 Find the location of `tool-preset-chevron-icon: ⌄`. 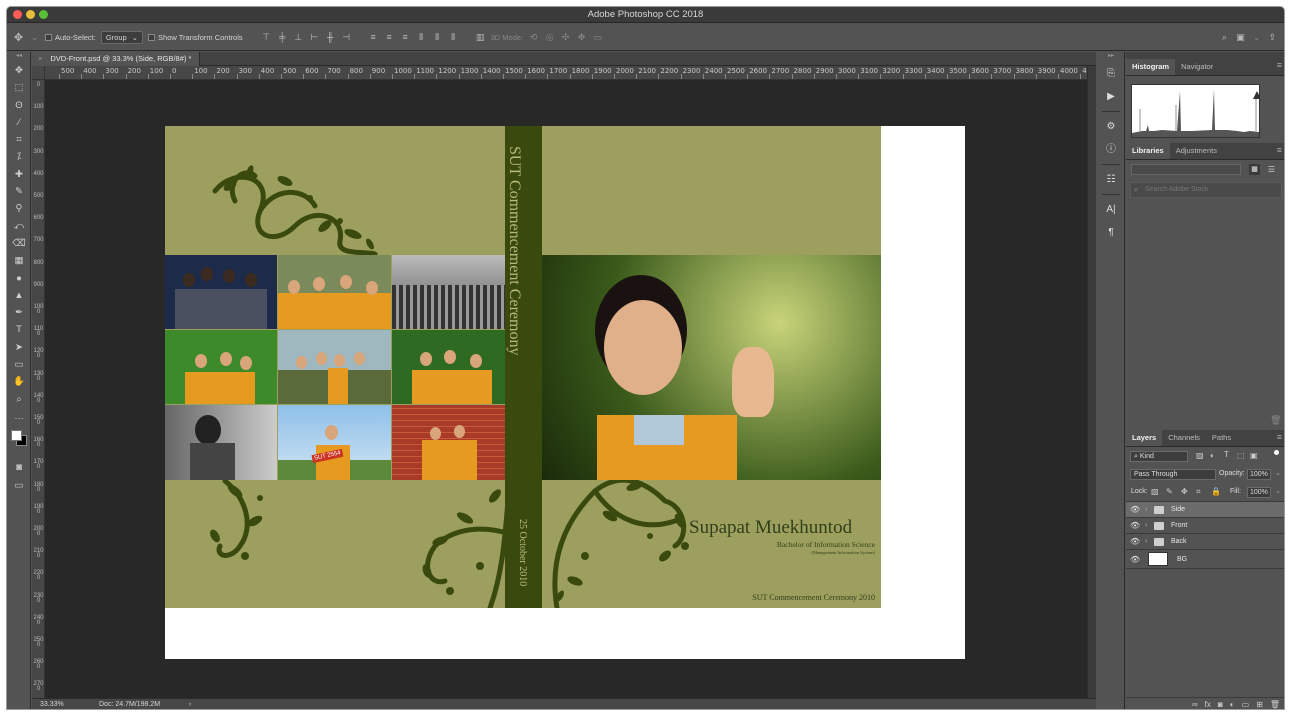

tool-preset-chevron-icon: ⌄ is located at coordinates (34, 37).